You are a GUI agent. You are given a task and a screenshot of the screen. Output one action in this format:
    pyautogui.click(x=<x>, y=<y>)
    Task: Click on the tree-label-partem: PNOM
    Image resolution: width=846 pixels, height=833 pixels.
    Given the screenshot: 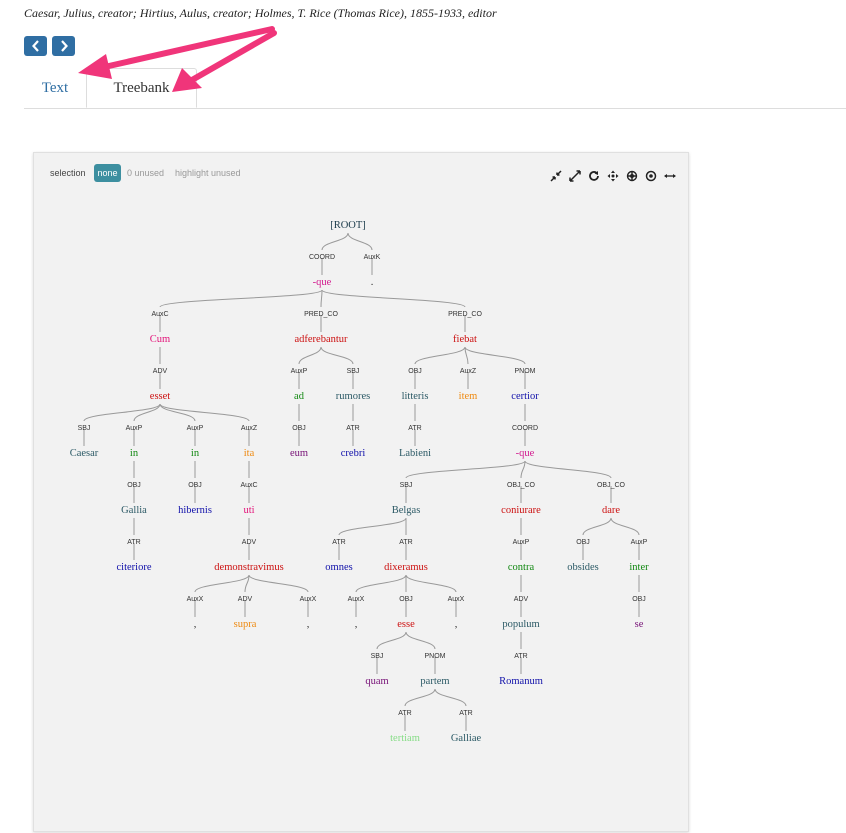 What is the action you would take?
    pyautogui.click(x=435, y=656)
    